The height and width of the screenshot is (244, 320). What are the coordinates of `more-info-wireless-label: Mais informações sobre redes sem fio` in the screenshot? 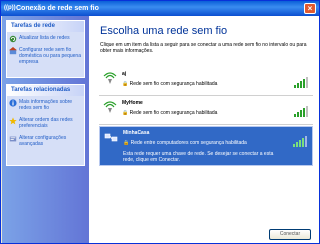 It's located at (46, 105).